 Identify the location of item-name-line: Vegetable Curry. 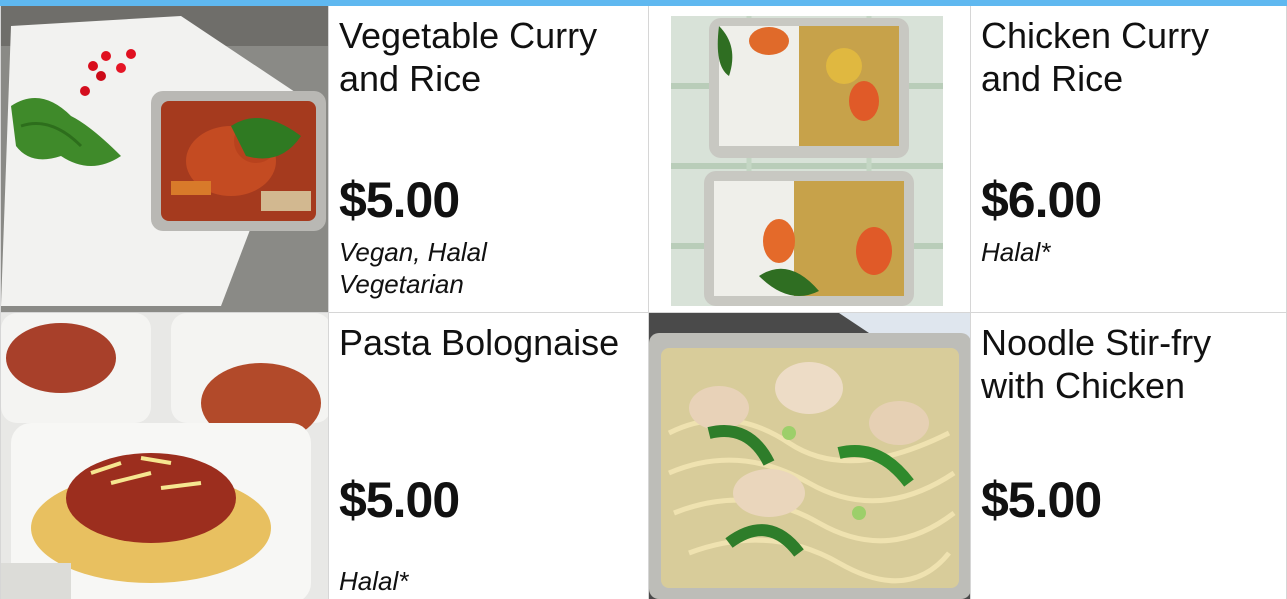
(468, 35).